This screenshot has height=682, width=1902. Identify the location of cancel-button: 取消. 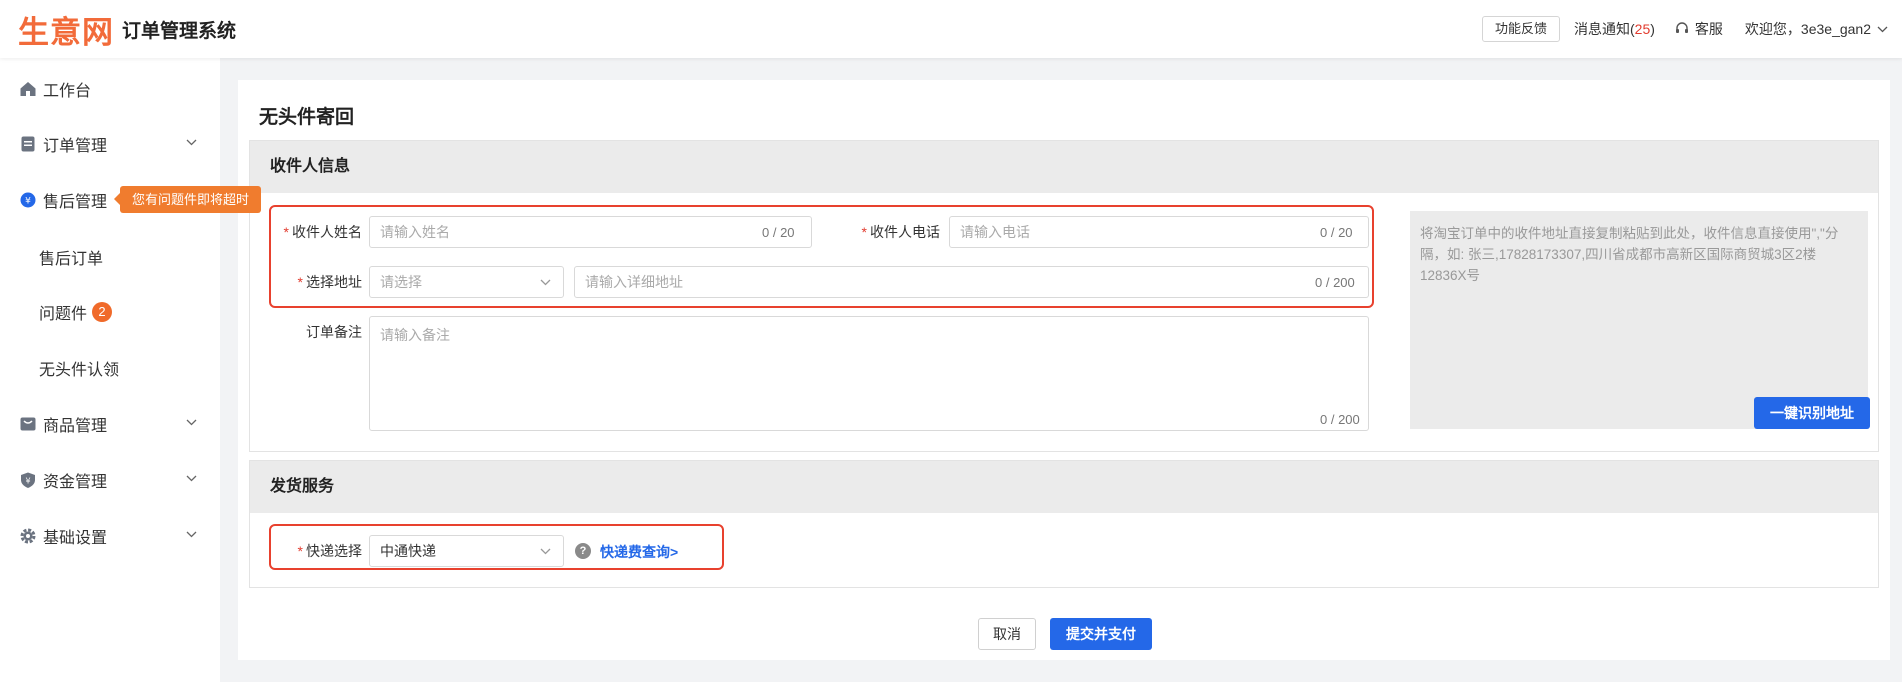
(1007, 634).